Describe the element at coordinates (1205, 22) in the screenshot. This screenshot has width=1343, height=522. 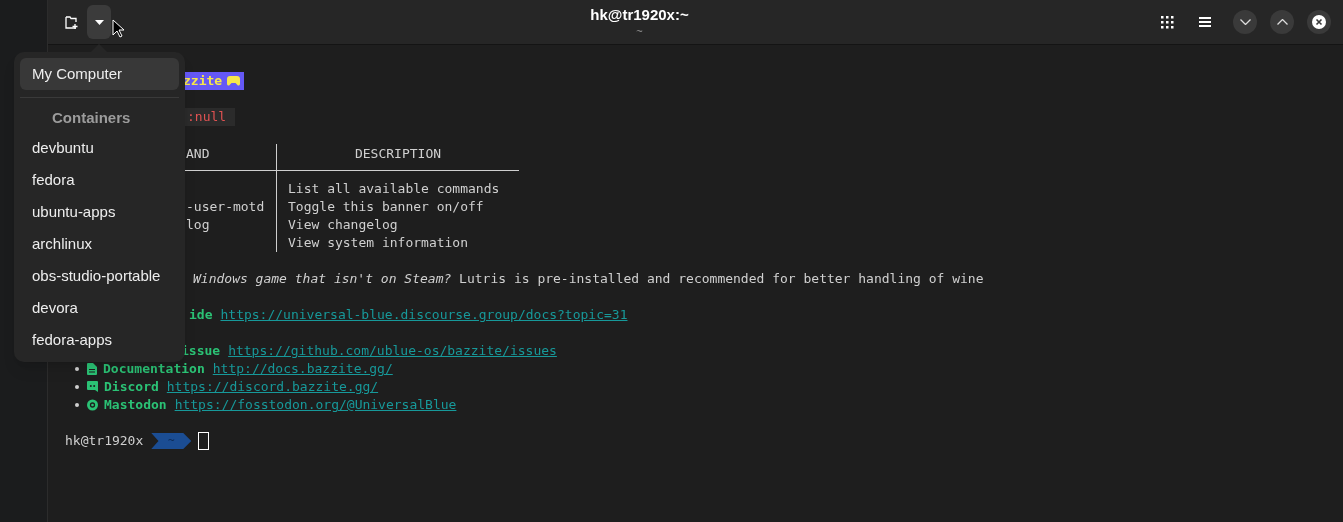
I see `menu-icon` at that location.